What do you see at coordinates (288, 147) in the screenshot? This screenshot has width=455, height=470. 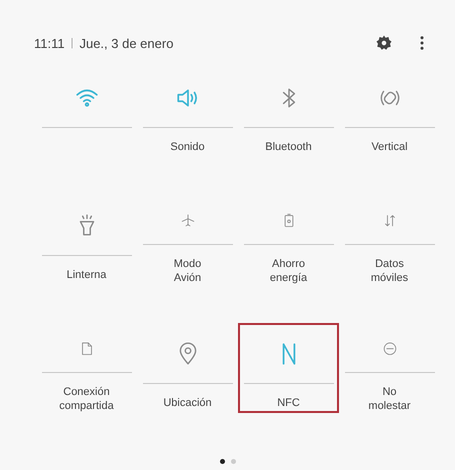 I see `tile-label: Bluetooth` at bounding box center [288, 147].